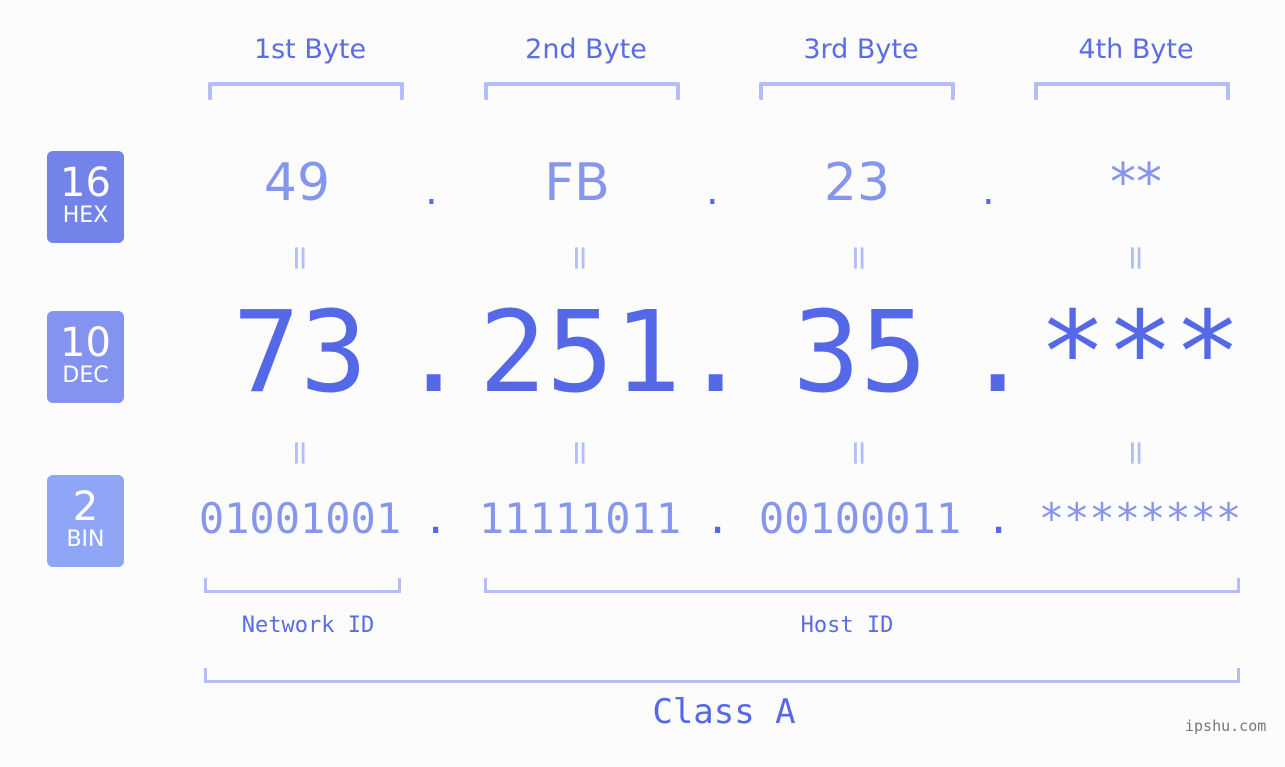 The image size is (1285, 767). I want to click on class-label: Class A, so click(724, 712).